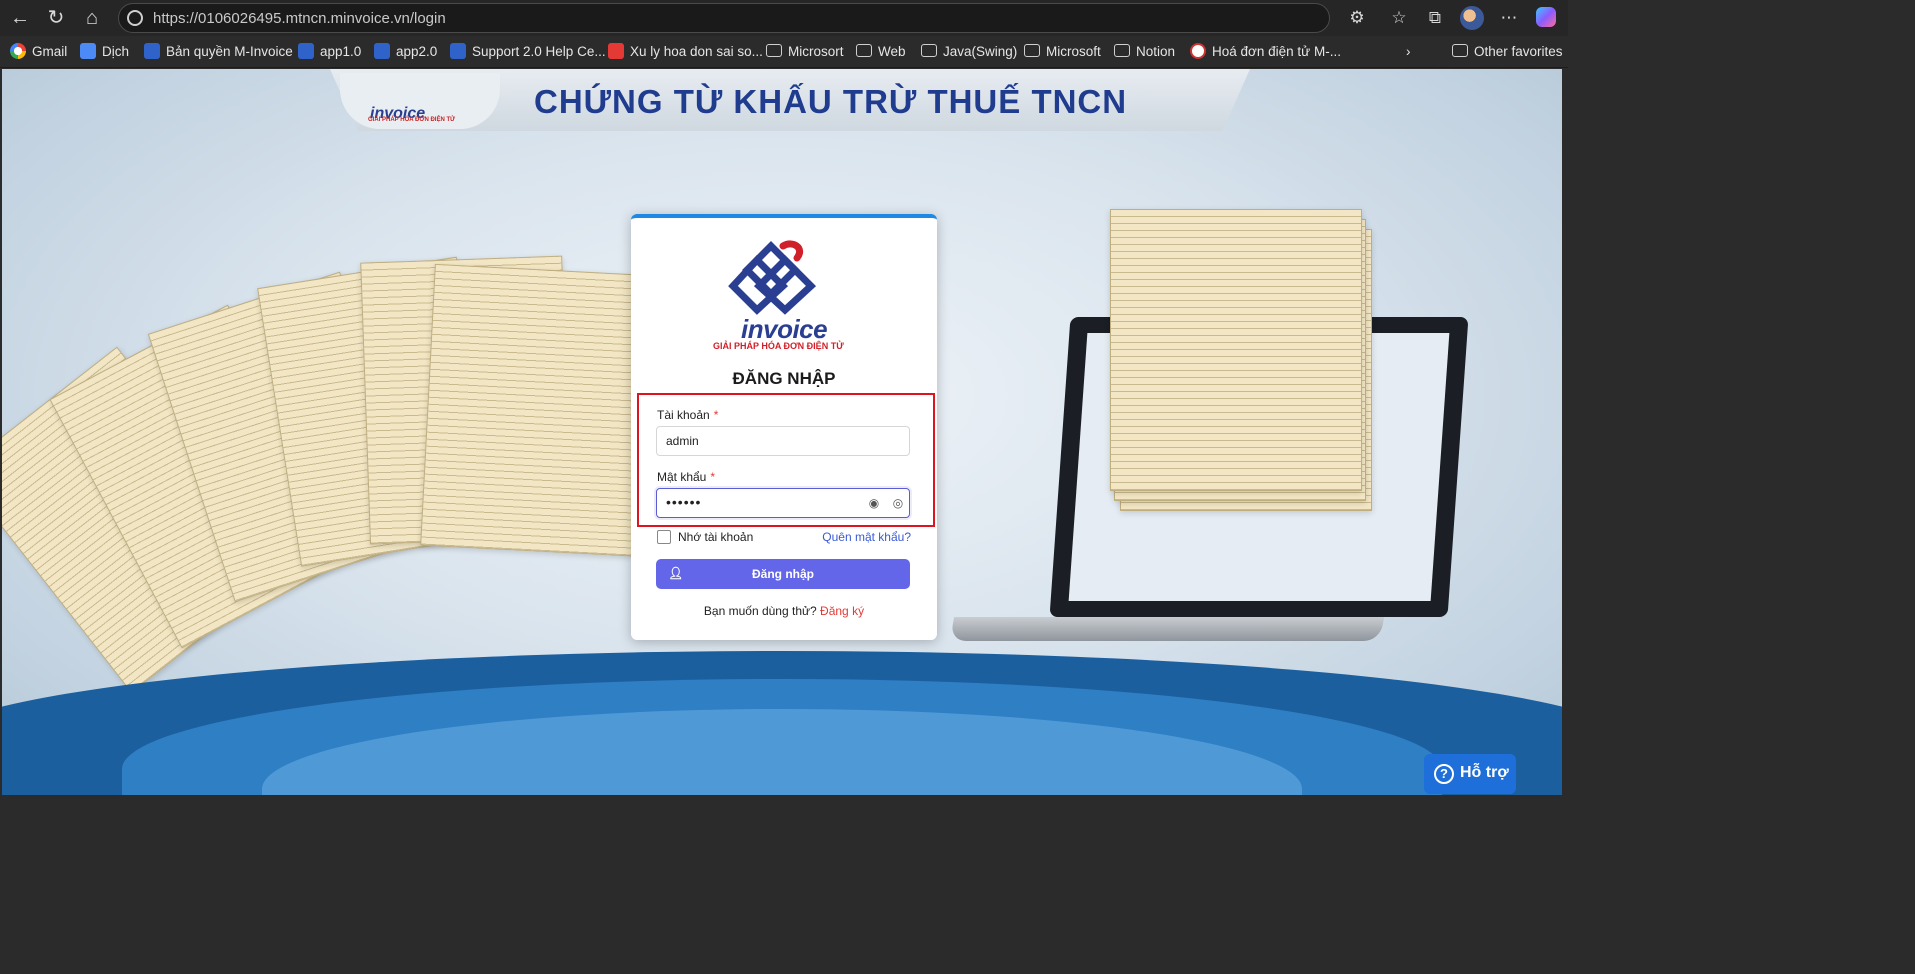  I want to click on favorites-icon: ☆, so click(1399, 18).